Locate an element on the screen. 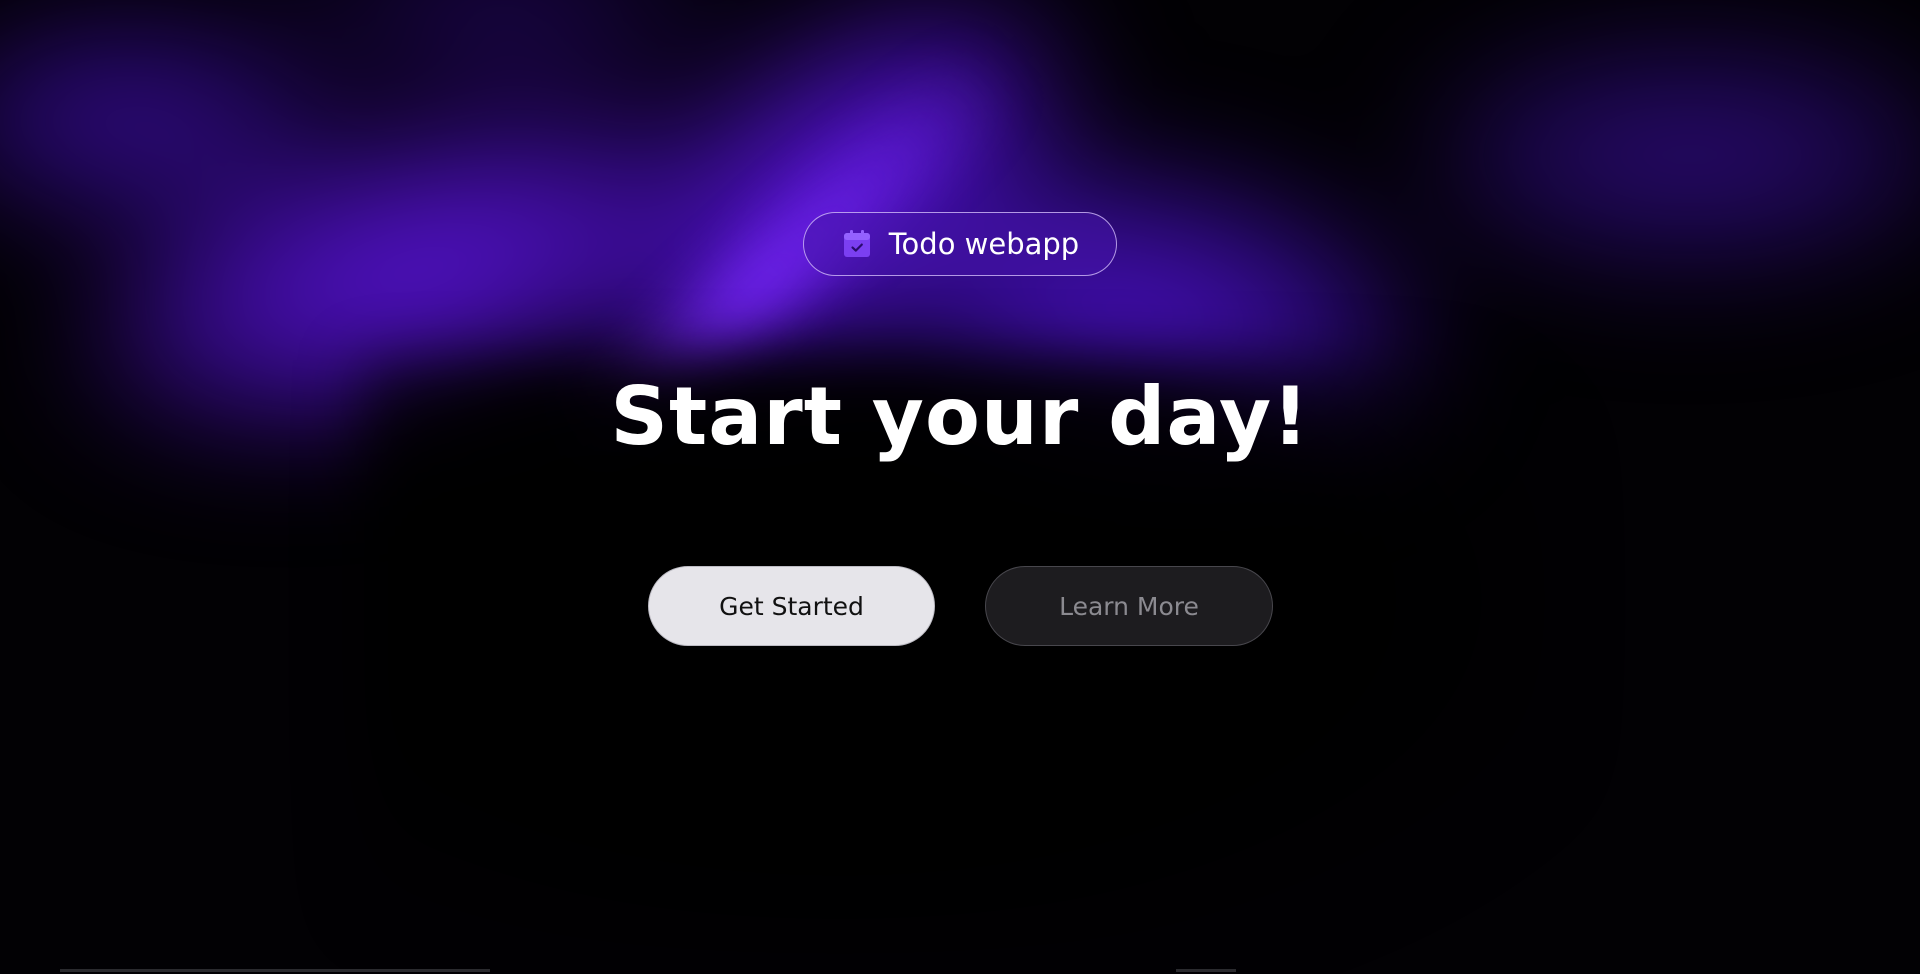  app-badge: Todo webapp is located at coordinates (960, 244).